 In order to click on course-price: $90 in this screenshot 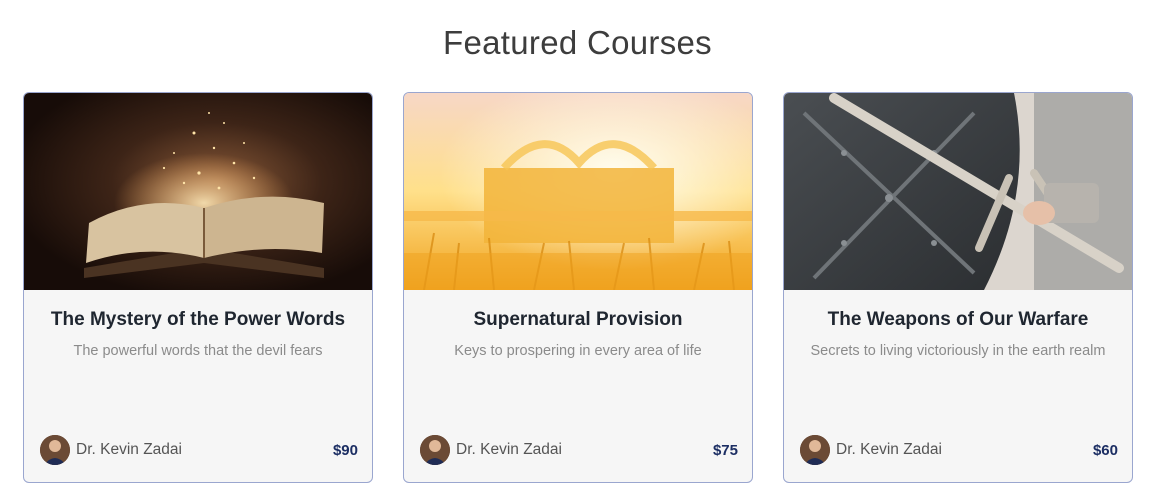, I will do `click(345, 450)`.